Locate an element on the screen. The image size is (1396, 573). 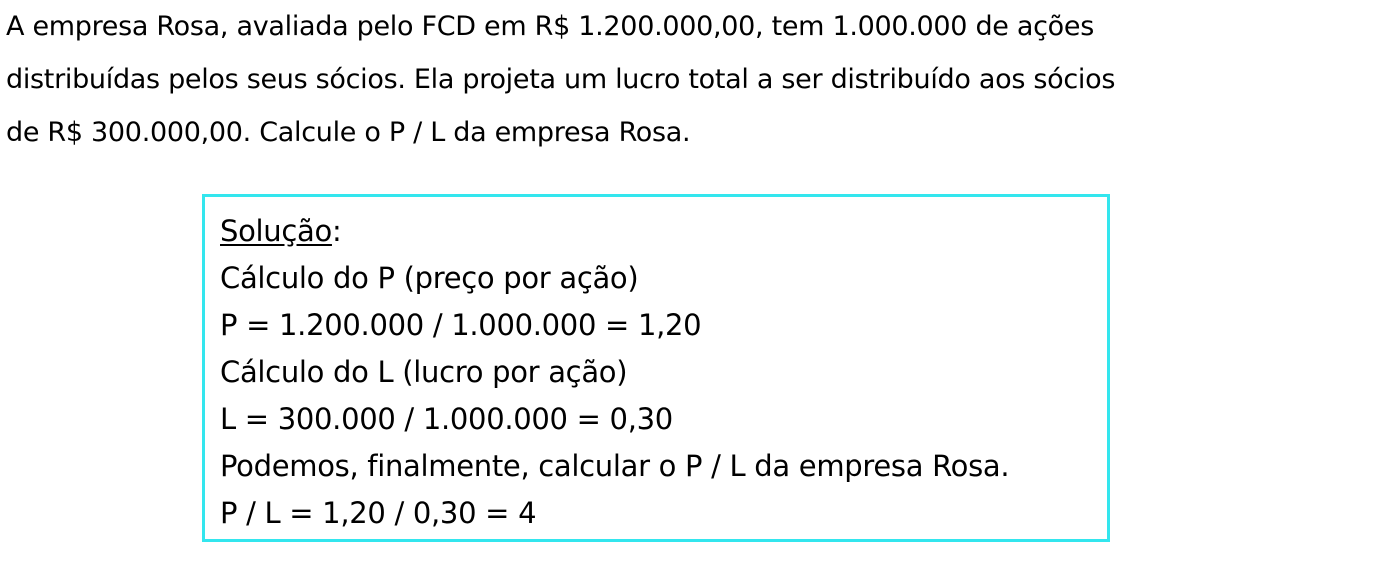
solution-line: Cálculo do L (lucro por ação) is located at coordinates (424, 372).